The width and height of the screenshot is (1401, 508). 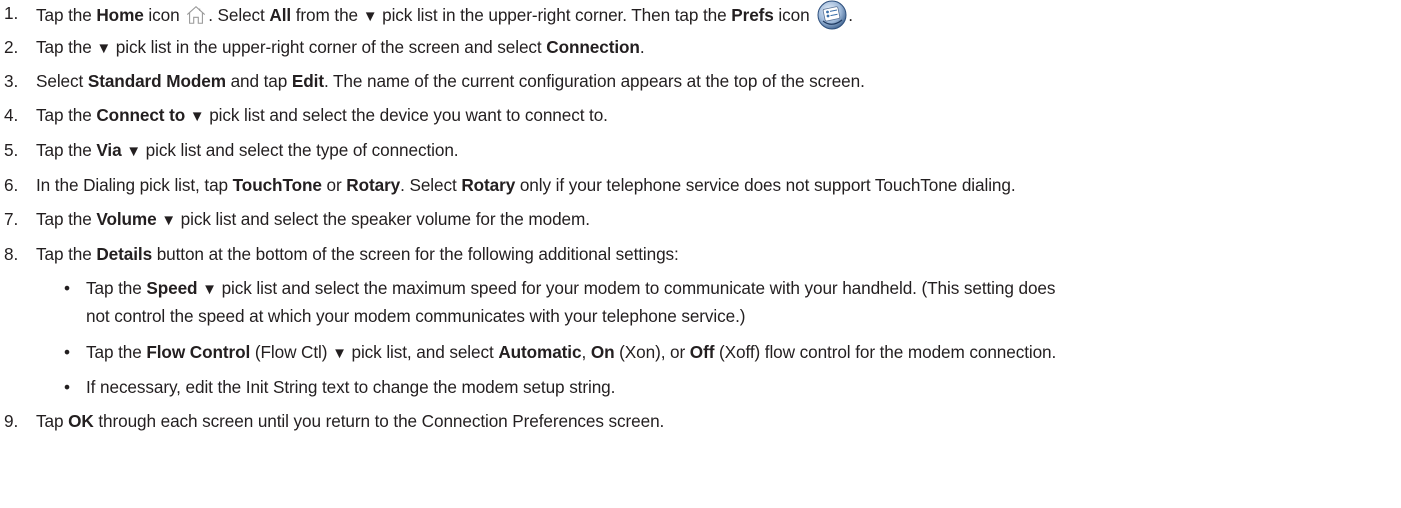 I want to click on home-icon, so click(x=196, y=15).